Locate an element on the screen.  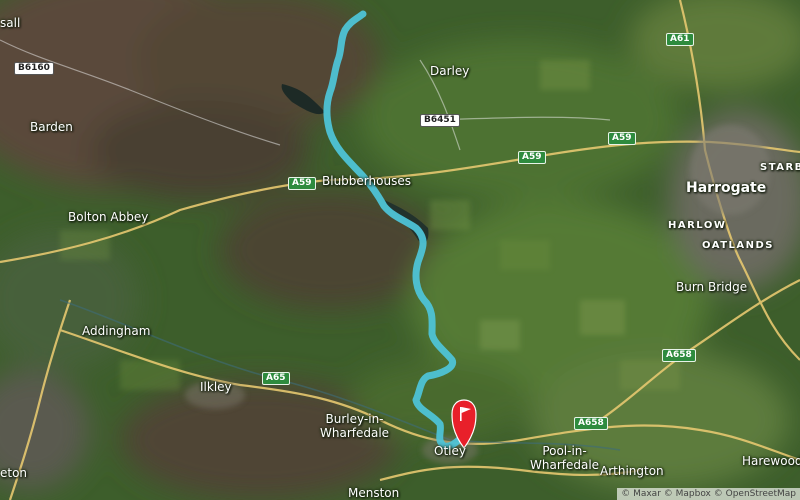
place-starb: STARB is located at coordinates (780, 167).